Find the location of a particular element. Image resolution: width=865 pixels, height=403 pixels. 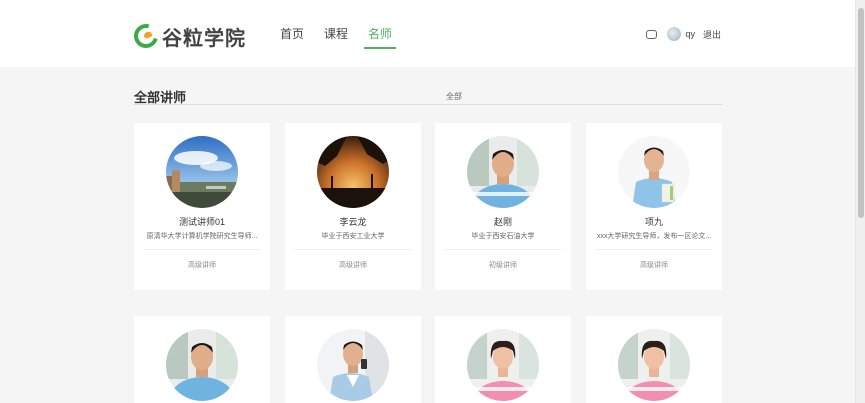

user-area: qy 退出 is located at coordinates (683, 33).